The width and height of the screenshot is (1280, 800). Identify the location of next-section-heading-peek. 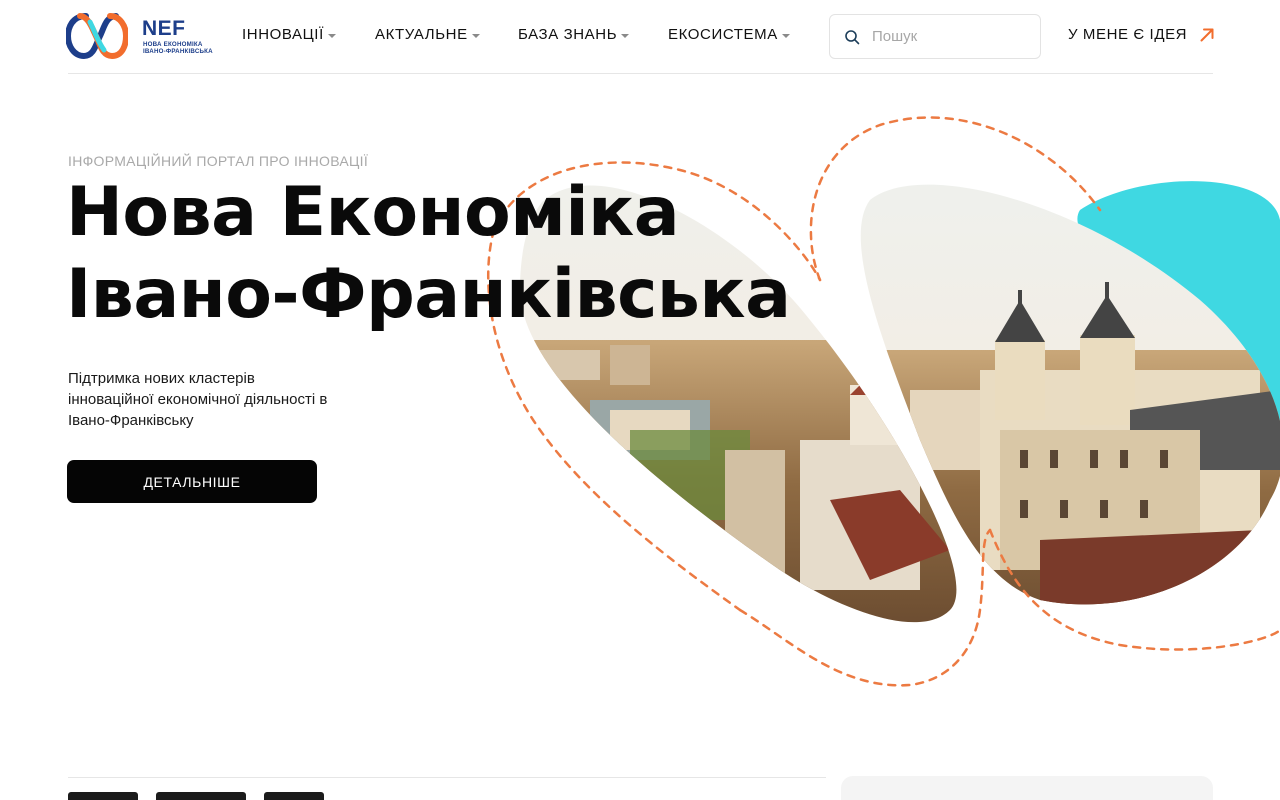
(283, 796).